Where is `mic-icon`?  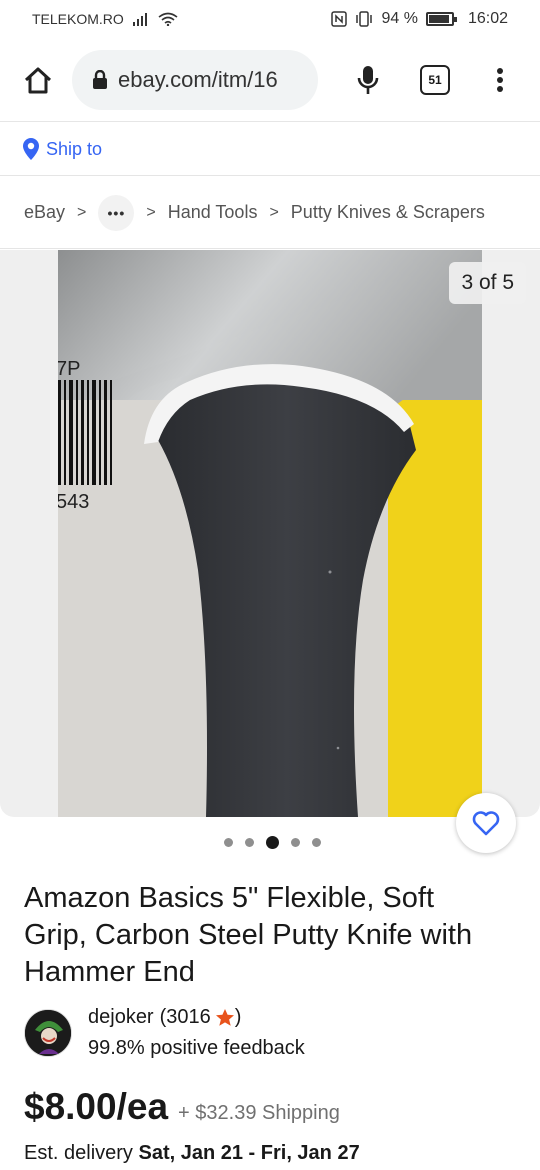 mic-icon is located at coordinates (368, 79).